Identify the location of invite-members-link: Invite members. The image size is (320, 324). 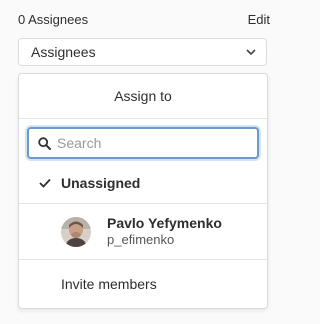
(143, 284).